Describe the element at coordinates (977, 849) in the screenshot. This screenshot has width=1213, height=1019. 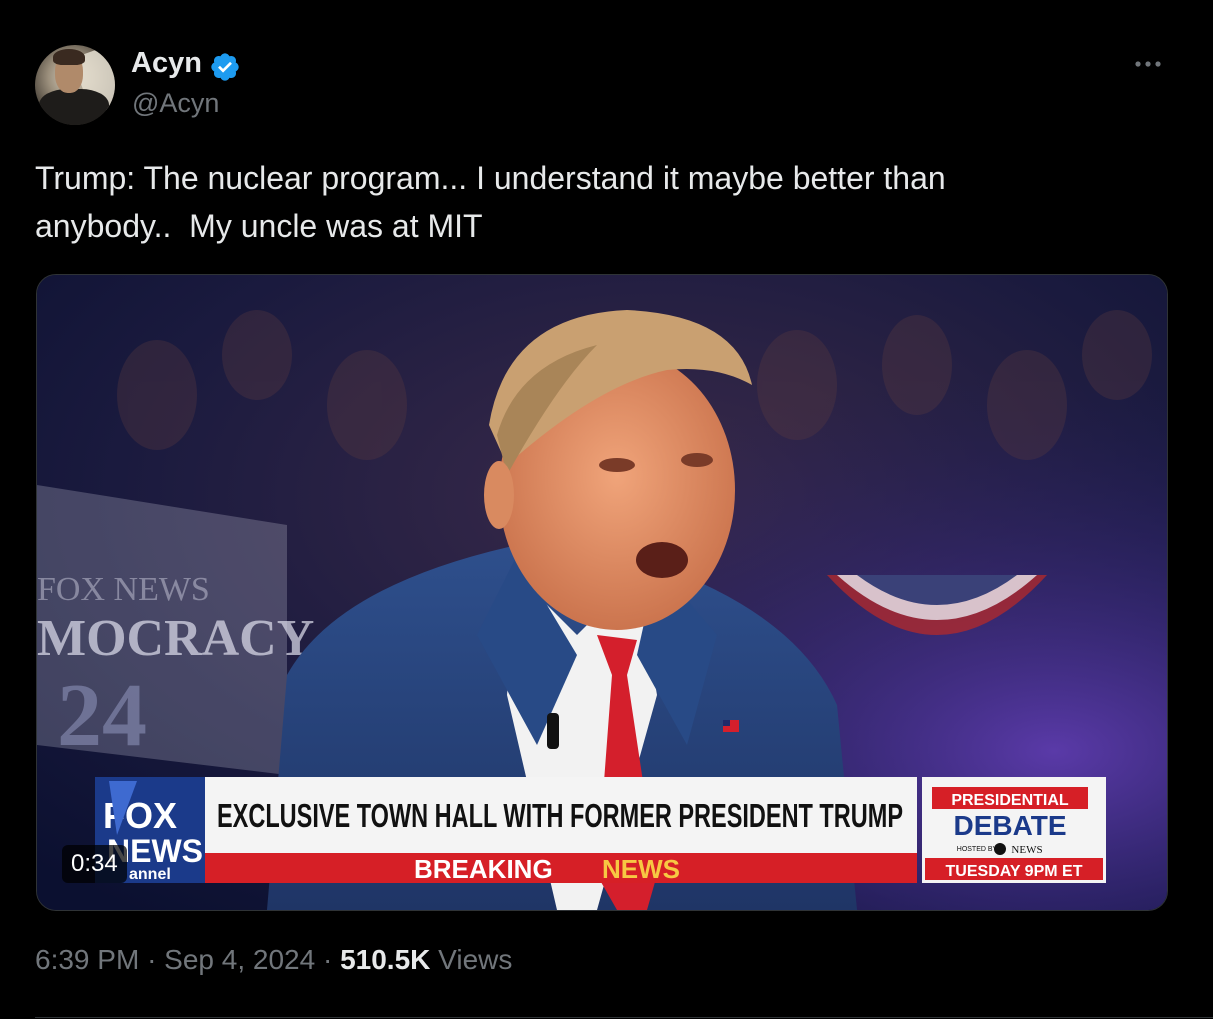
I see `promo-hosted: HOSTED BY` at that location.